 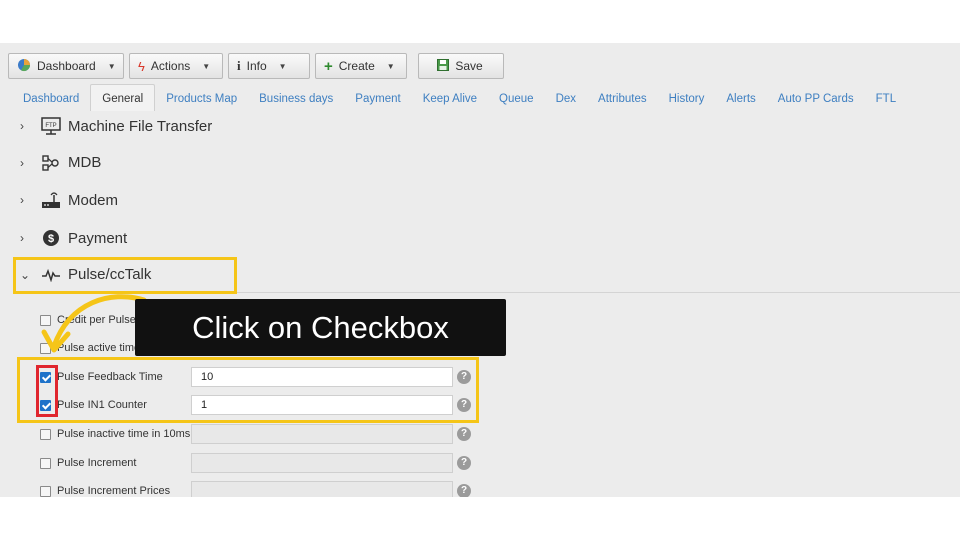 What do you see at coordinates (201, 99) in the screenshot?
I see `tab-products-map: Products Map` at bounding box center [201, 99].